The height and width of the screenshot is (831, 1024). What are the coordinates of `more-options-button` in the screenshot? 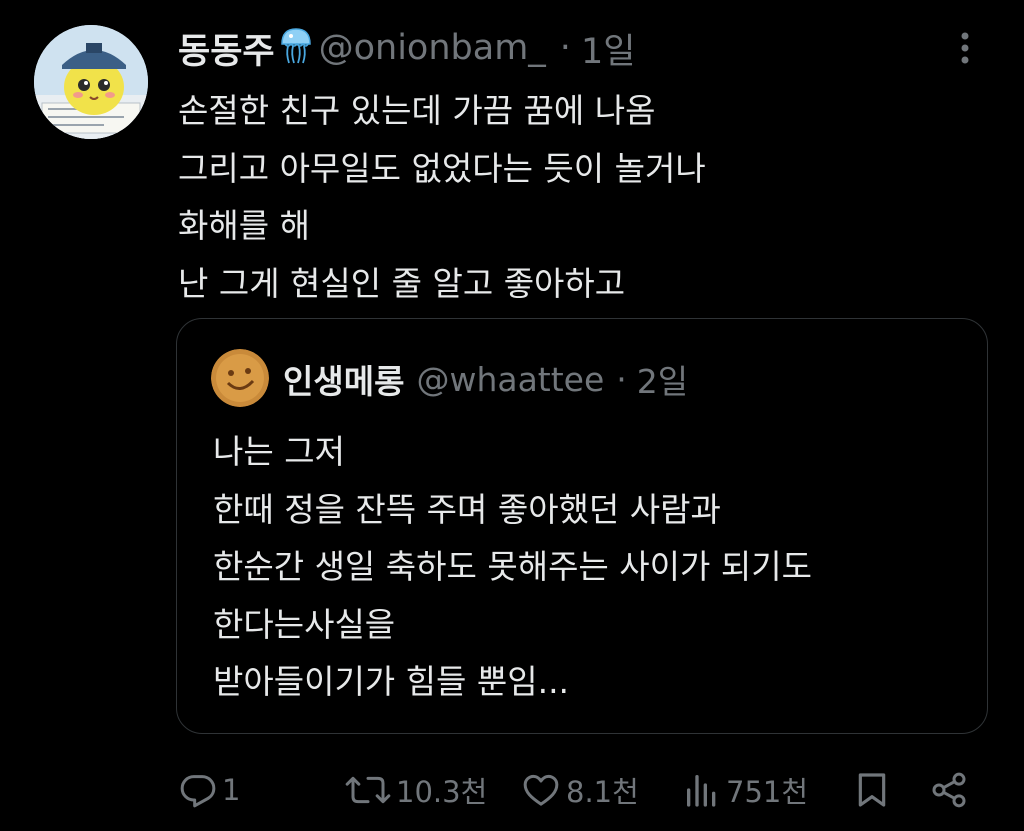 It's located at (965, 48).